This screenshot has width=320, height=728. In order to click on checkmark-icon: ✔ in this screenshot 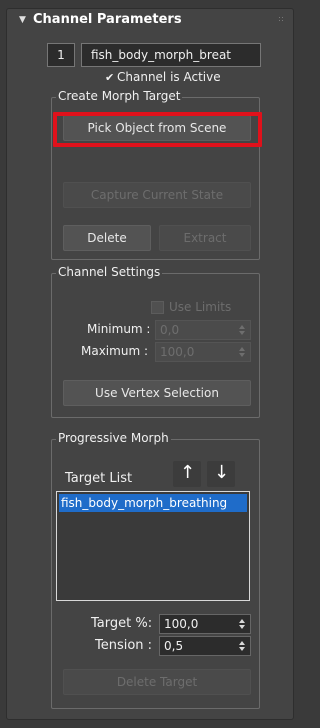, I will do `click(110, 77)`.